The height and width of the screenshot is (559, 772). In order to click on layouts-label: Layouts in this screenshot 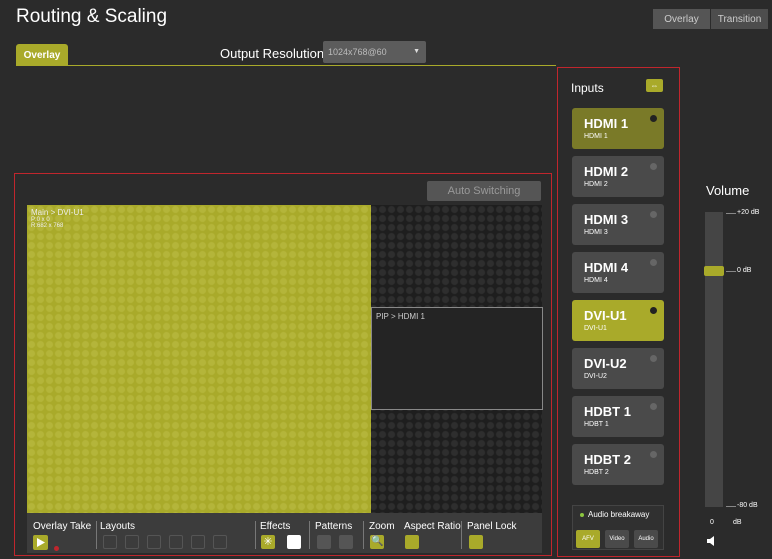, I will do `click(118, 526)`.